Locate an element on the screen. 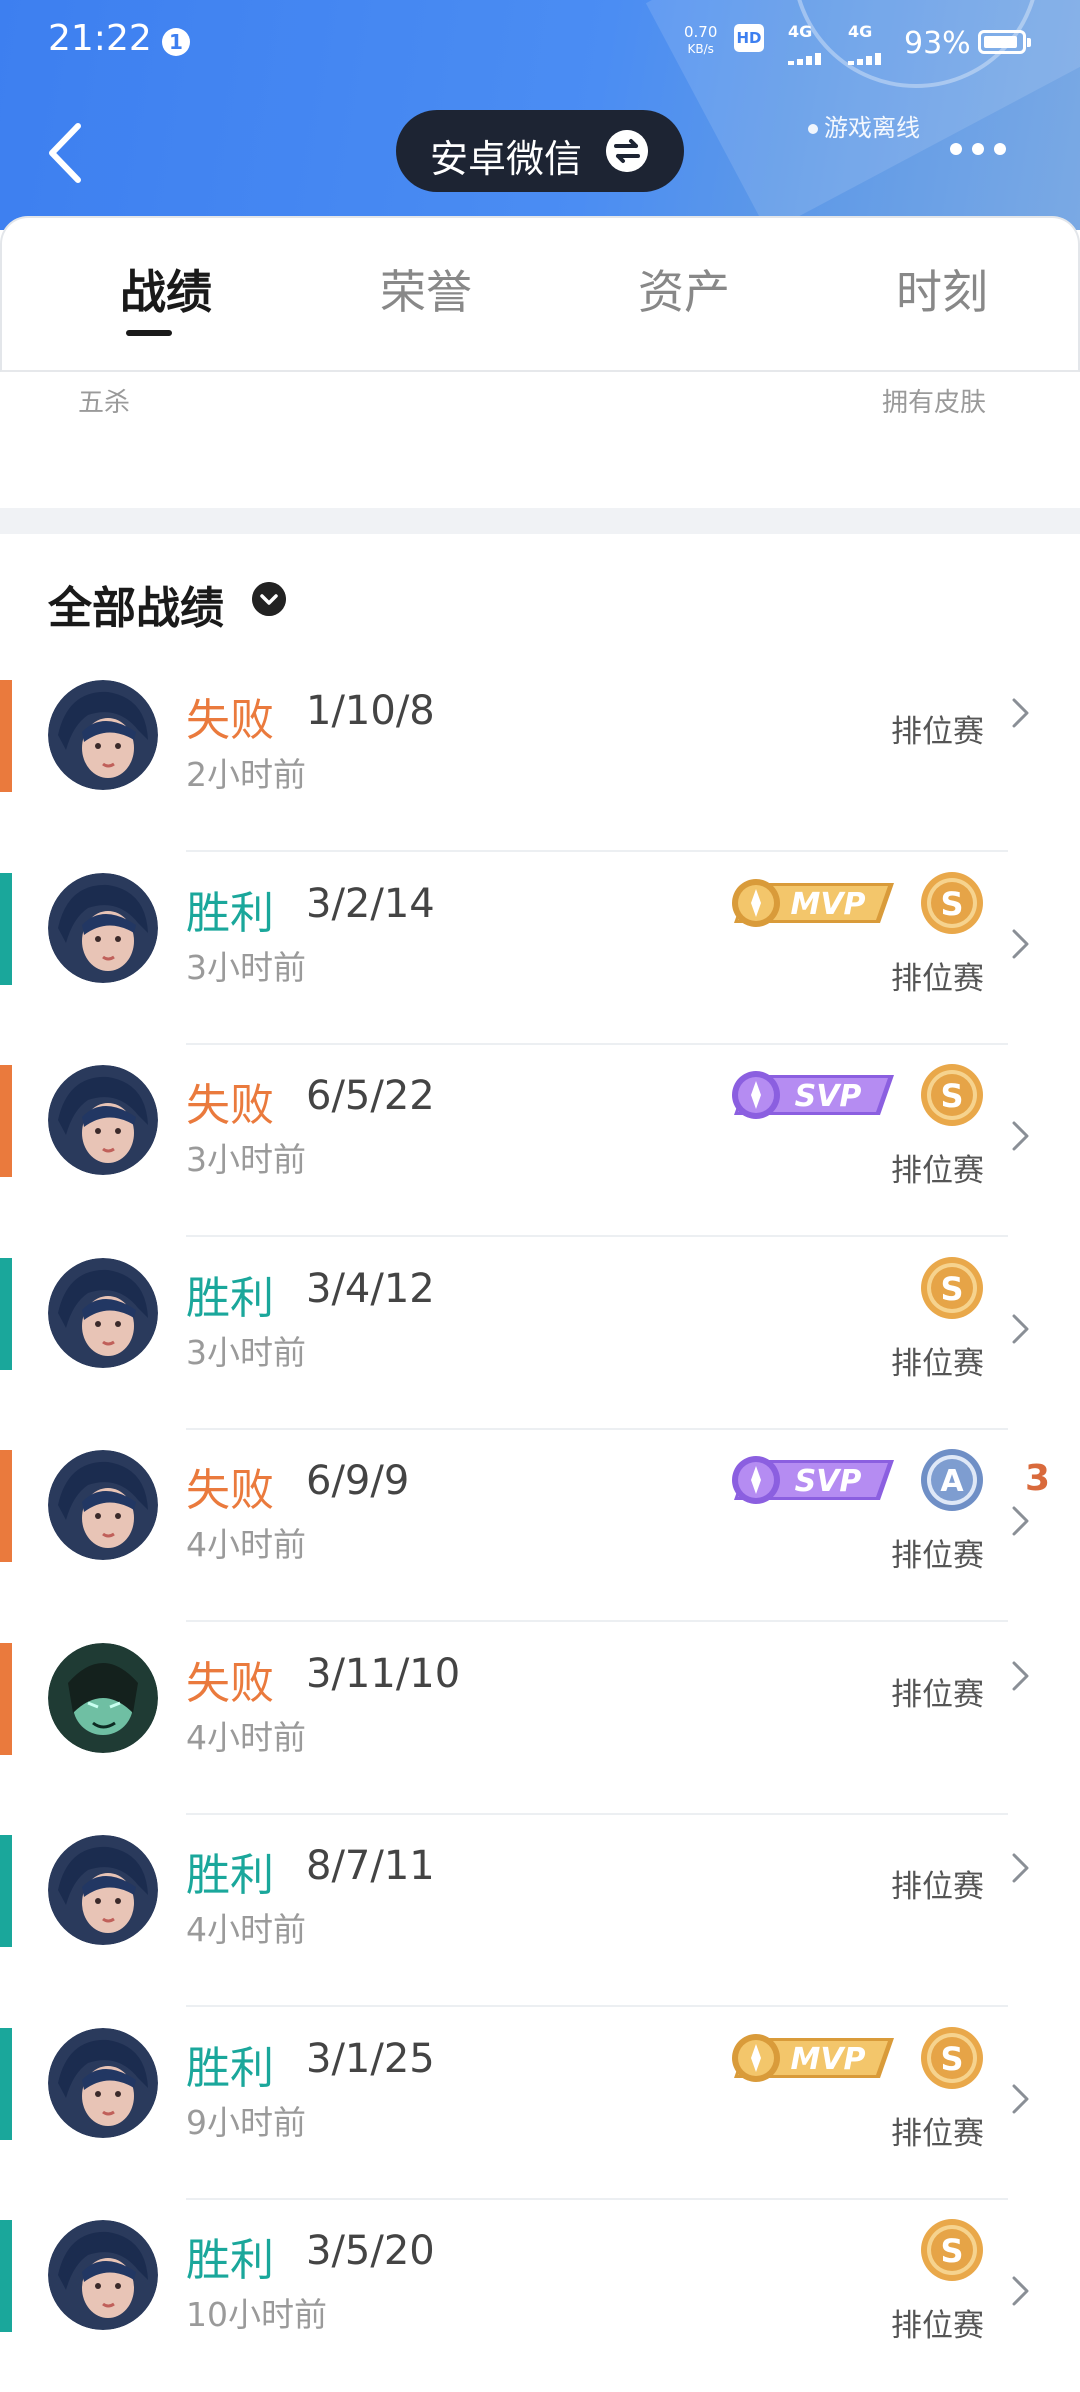 The image size is (1080, 2392). tab-honor: 荣誉 is located at coordinates (426, 289).